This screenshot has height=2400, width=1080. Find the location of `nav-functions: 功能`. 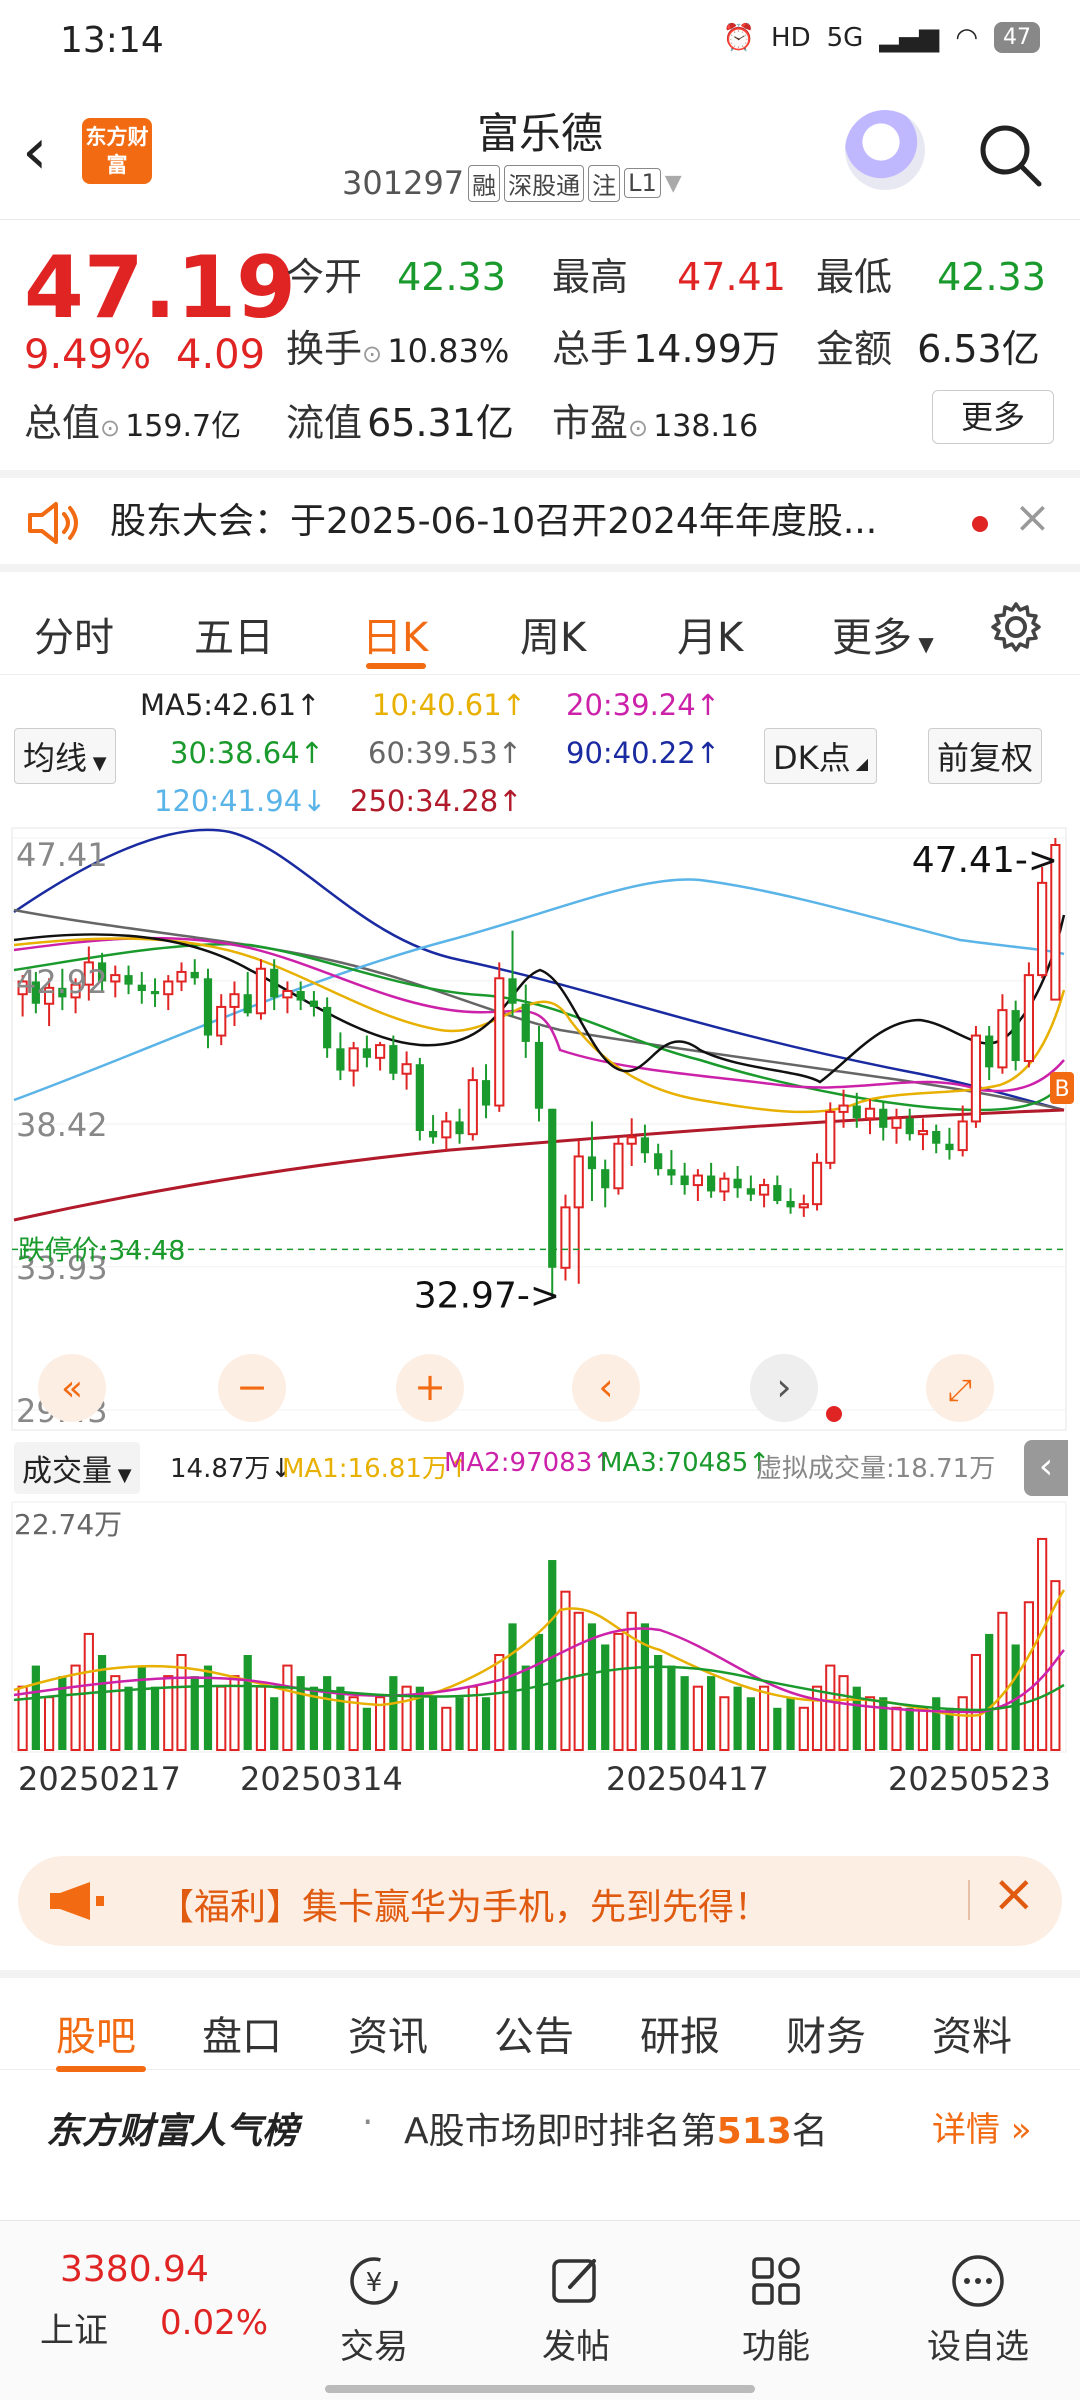

nav-functions: 功能 is located at coordinates (776, 2309).